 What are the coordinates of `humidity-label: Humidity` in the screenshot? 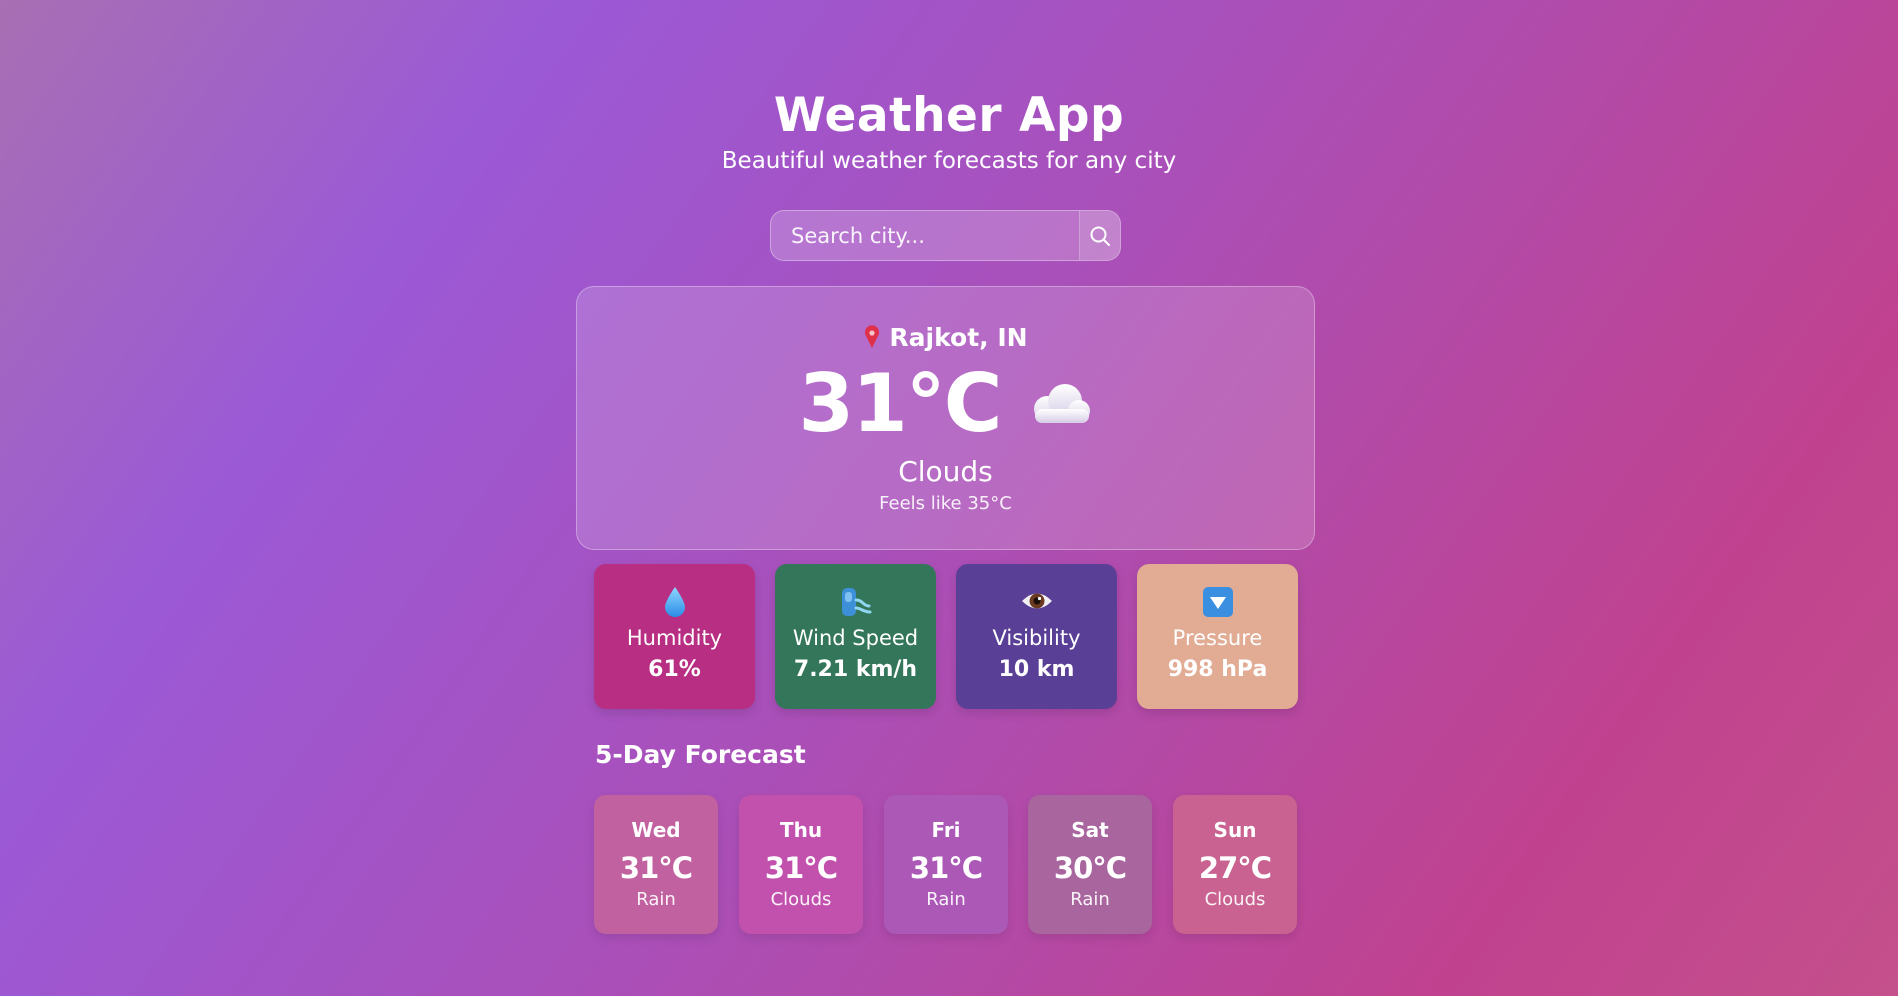 It's located at (674, 638).